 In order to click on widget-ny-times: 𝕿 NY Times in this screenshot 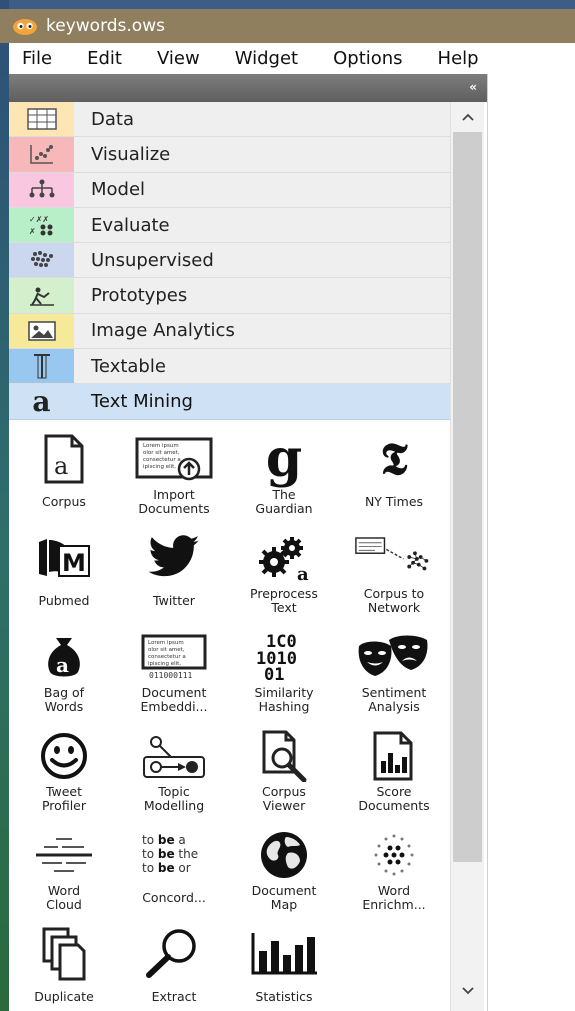, I will do `click(394, 472)`.